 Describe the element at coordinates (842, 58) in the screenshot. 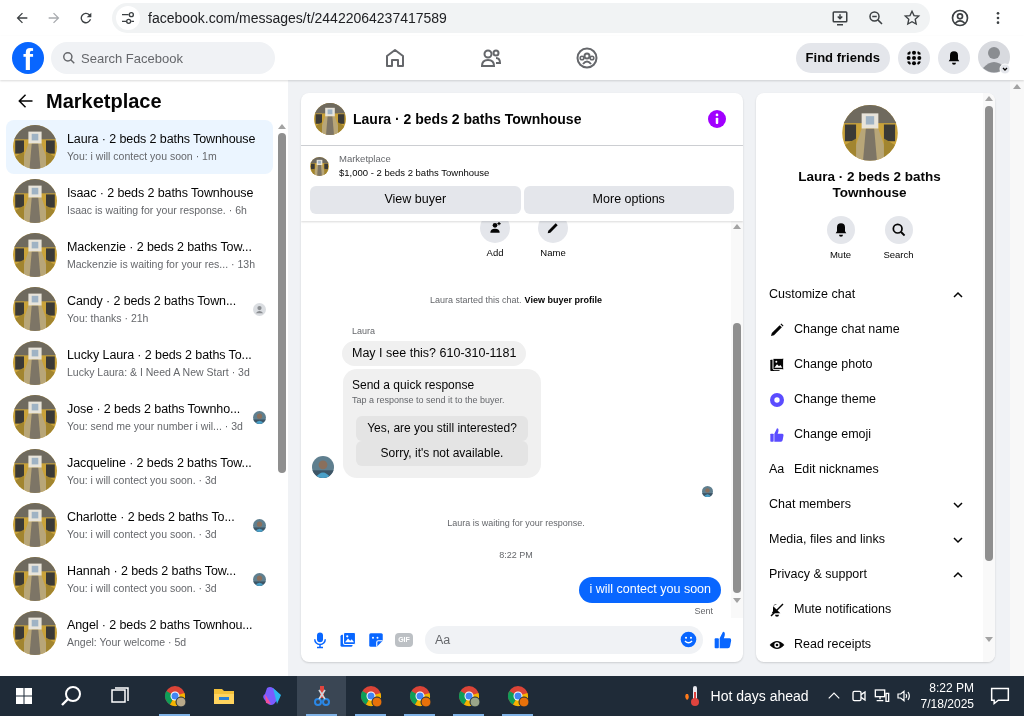

I see `find-friends-button: Find friends` at that location.